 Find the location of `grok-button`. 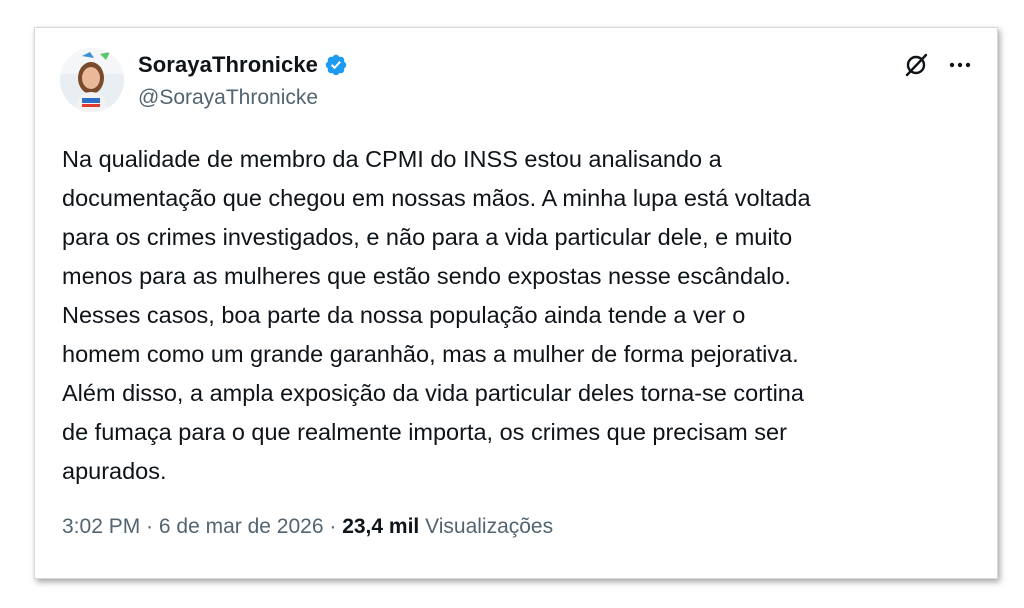

grok-button is located at coordinates (916, 65).